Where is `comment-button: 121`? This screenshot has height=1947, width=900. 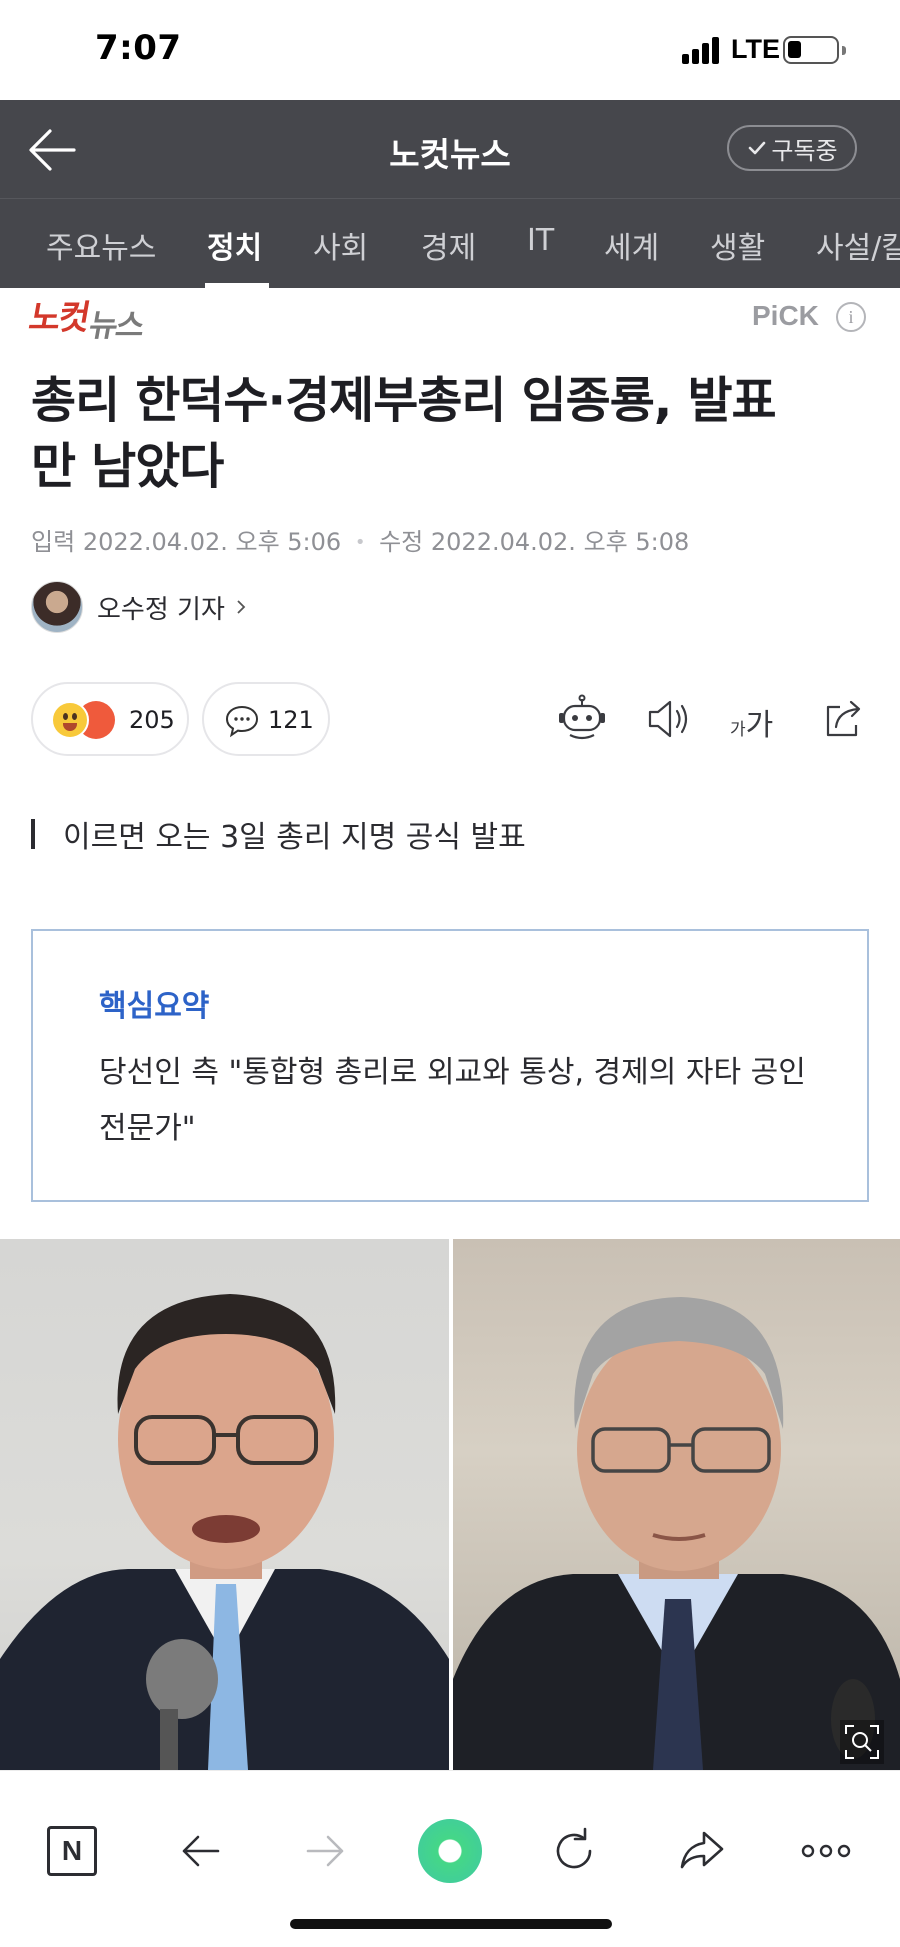 comment-button: 121 is located at coordinates (266, 719).